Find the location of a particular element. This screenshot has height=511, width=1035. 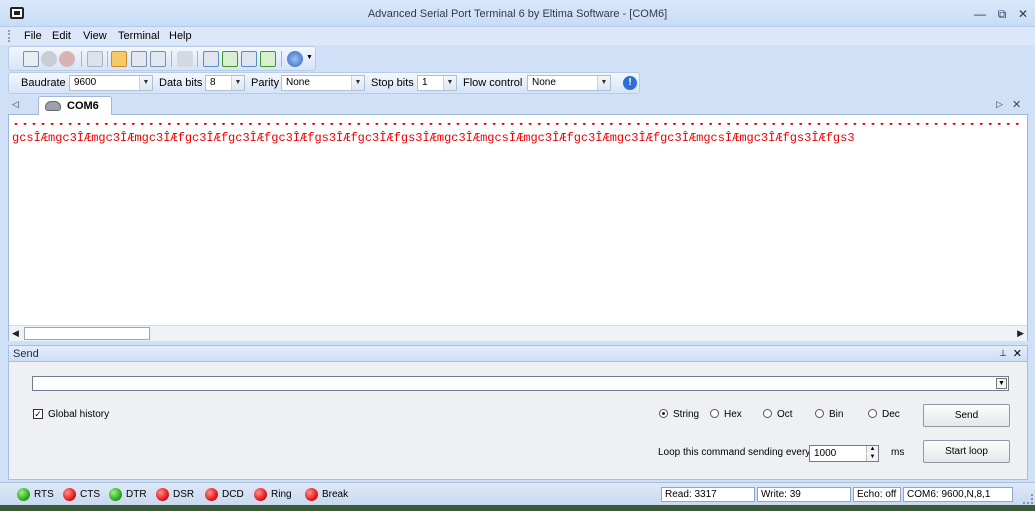

copy-icon is located at coordinates (95, 59).